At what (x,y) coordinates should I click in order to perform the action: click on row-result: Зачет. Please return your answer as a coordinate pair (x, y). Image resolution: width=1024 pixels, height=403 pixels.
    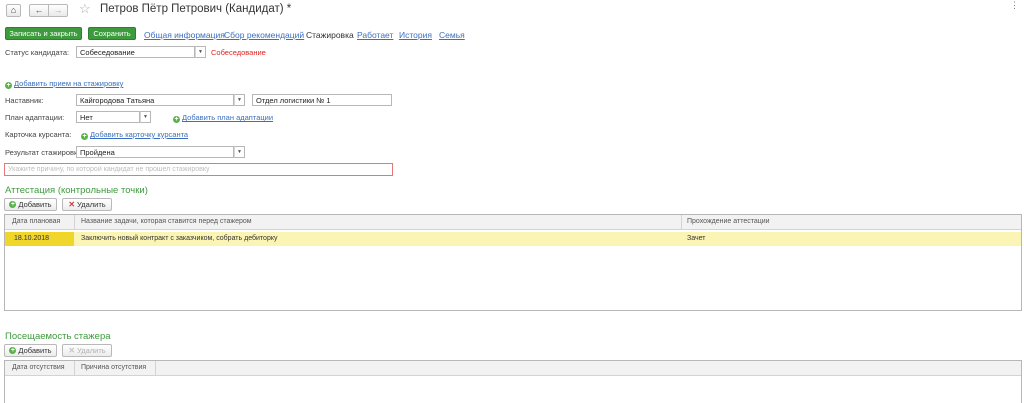
    Looking at the image, I should click on (696, 238).